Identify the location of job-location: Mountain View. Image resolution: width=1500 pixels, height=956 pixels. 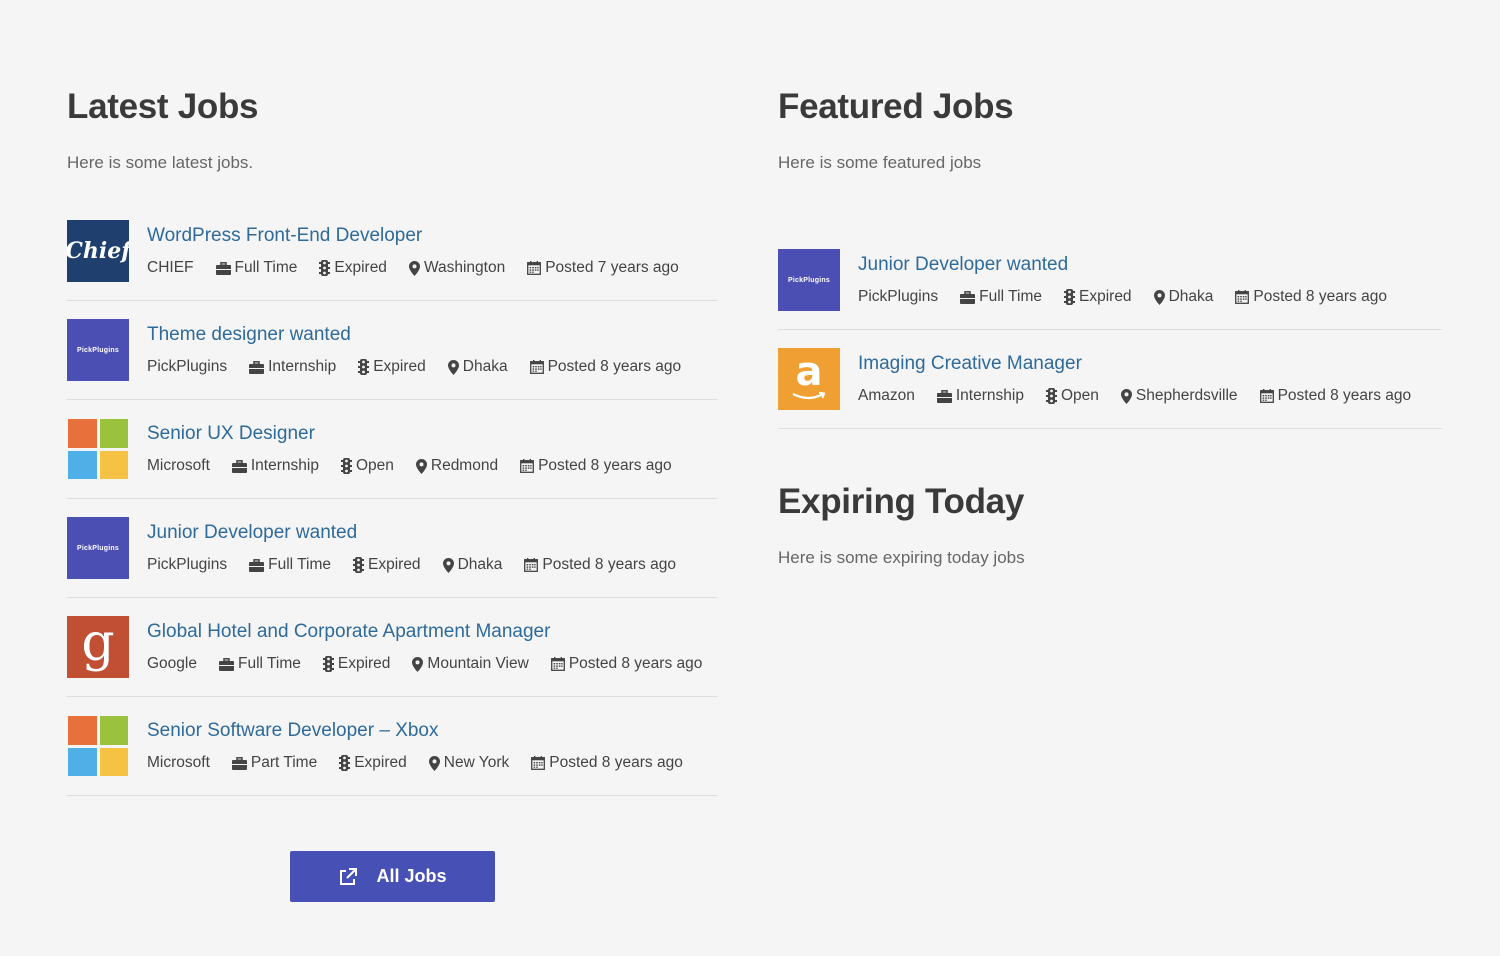
(470, 664).